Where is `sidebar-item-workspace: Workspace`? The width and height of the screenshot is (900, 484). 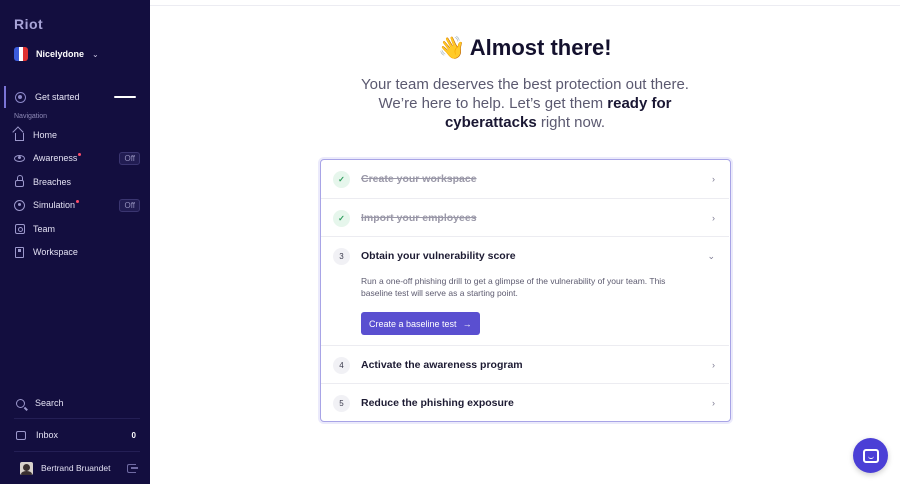 sidebar-item-workspace: Workspace is located at coordinates (77, 252).